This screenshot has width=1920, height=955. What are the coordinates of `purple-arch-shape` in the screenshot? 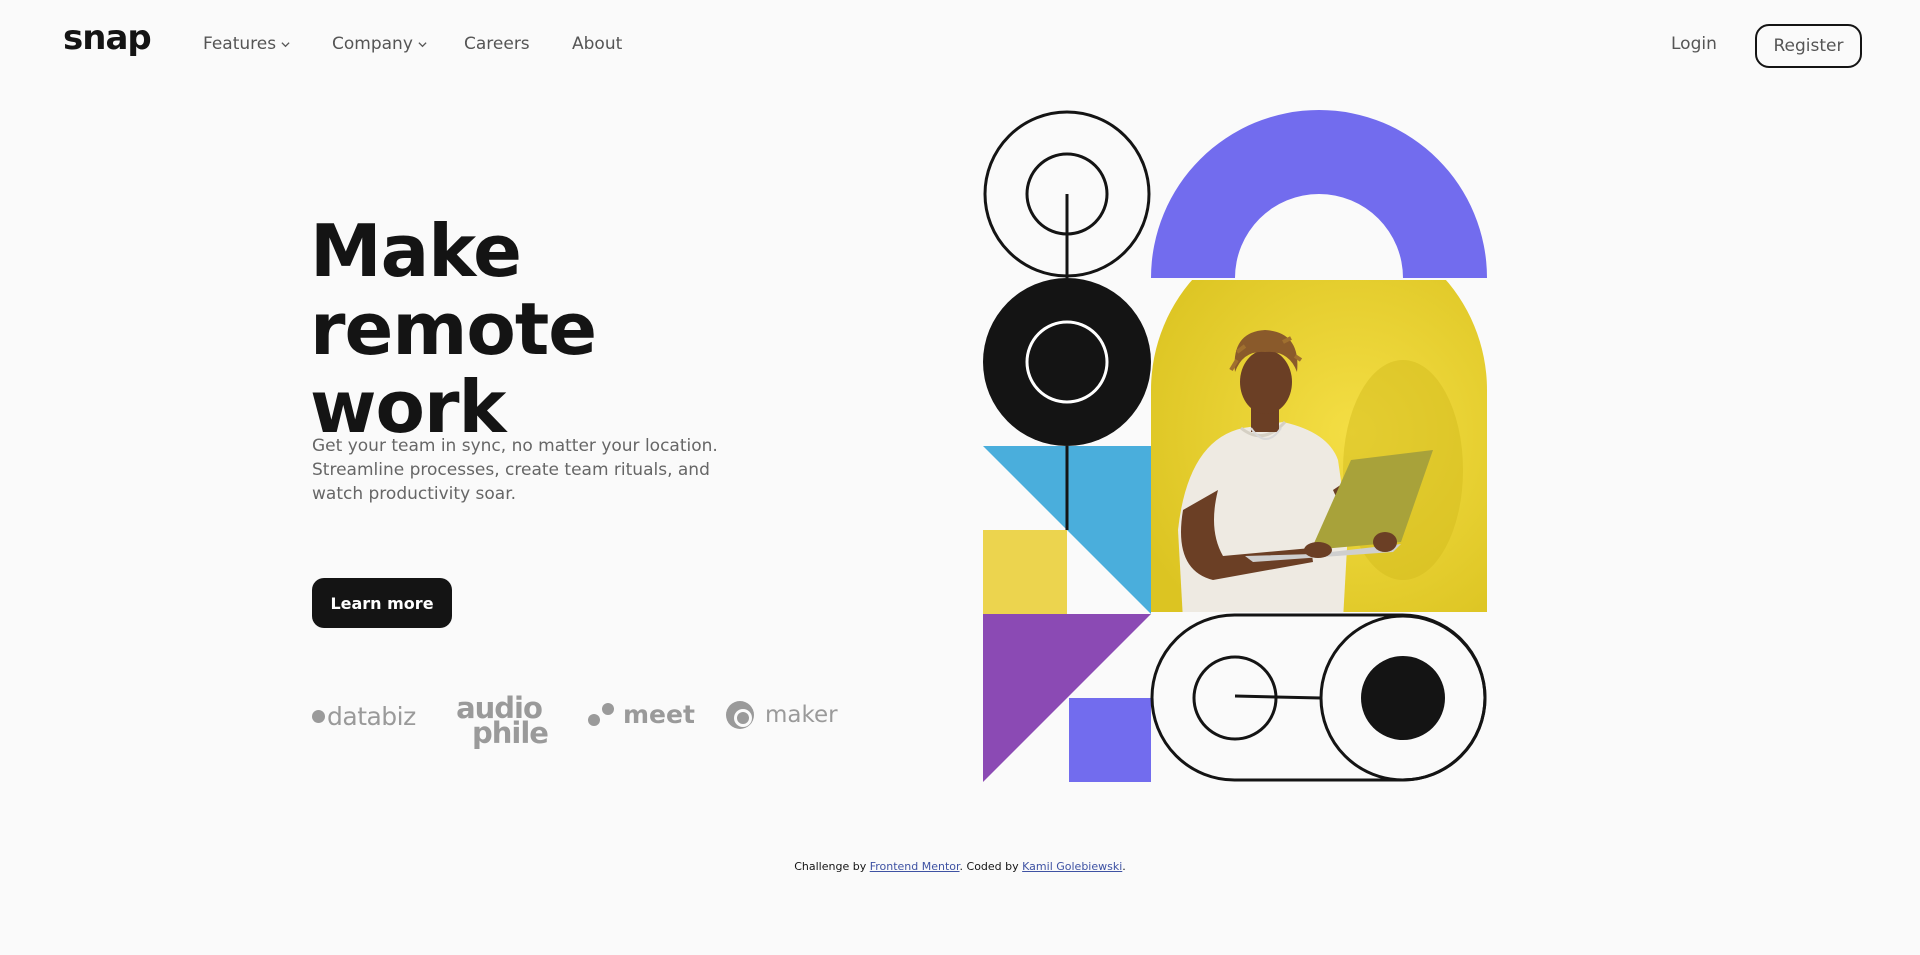 It's located at (1319, 194).